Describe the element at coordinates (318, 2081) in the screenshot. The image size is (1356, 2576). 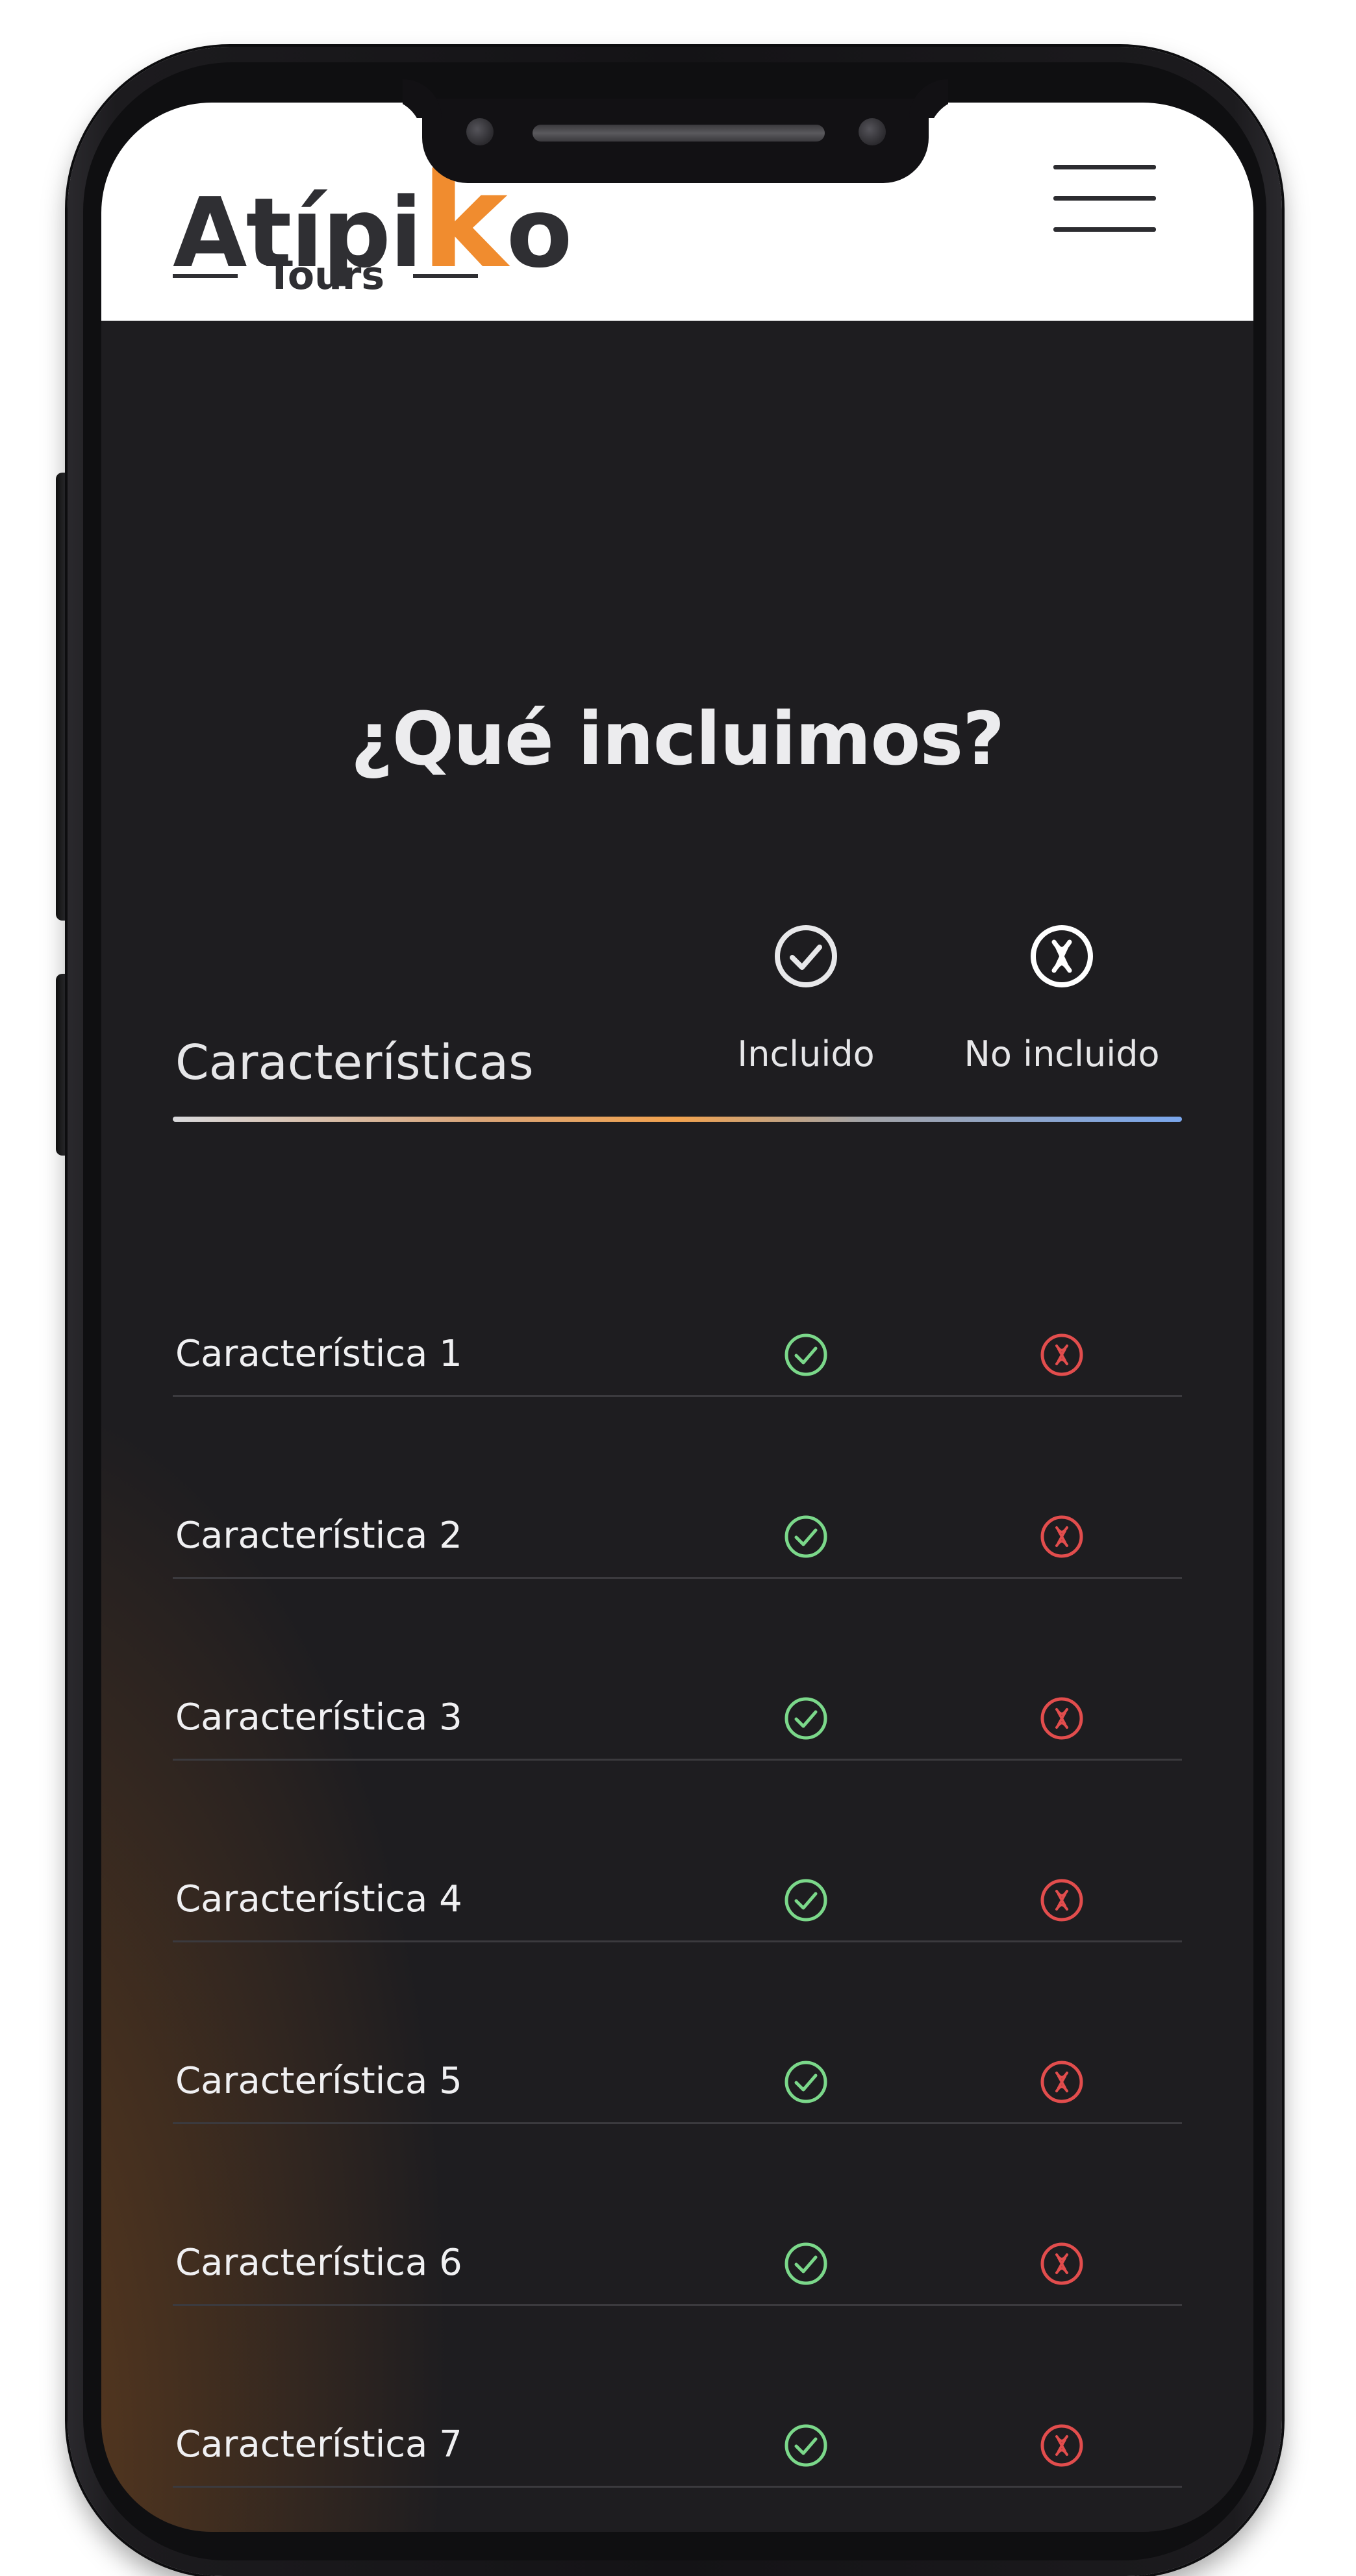
I see `feature-label: Característica 5` at that location.